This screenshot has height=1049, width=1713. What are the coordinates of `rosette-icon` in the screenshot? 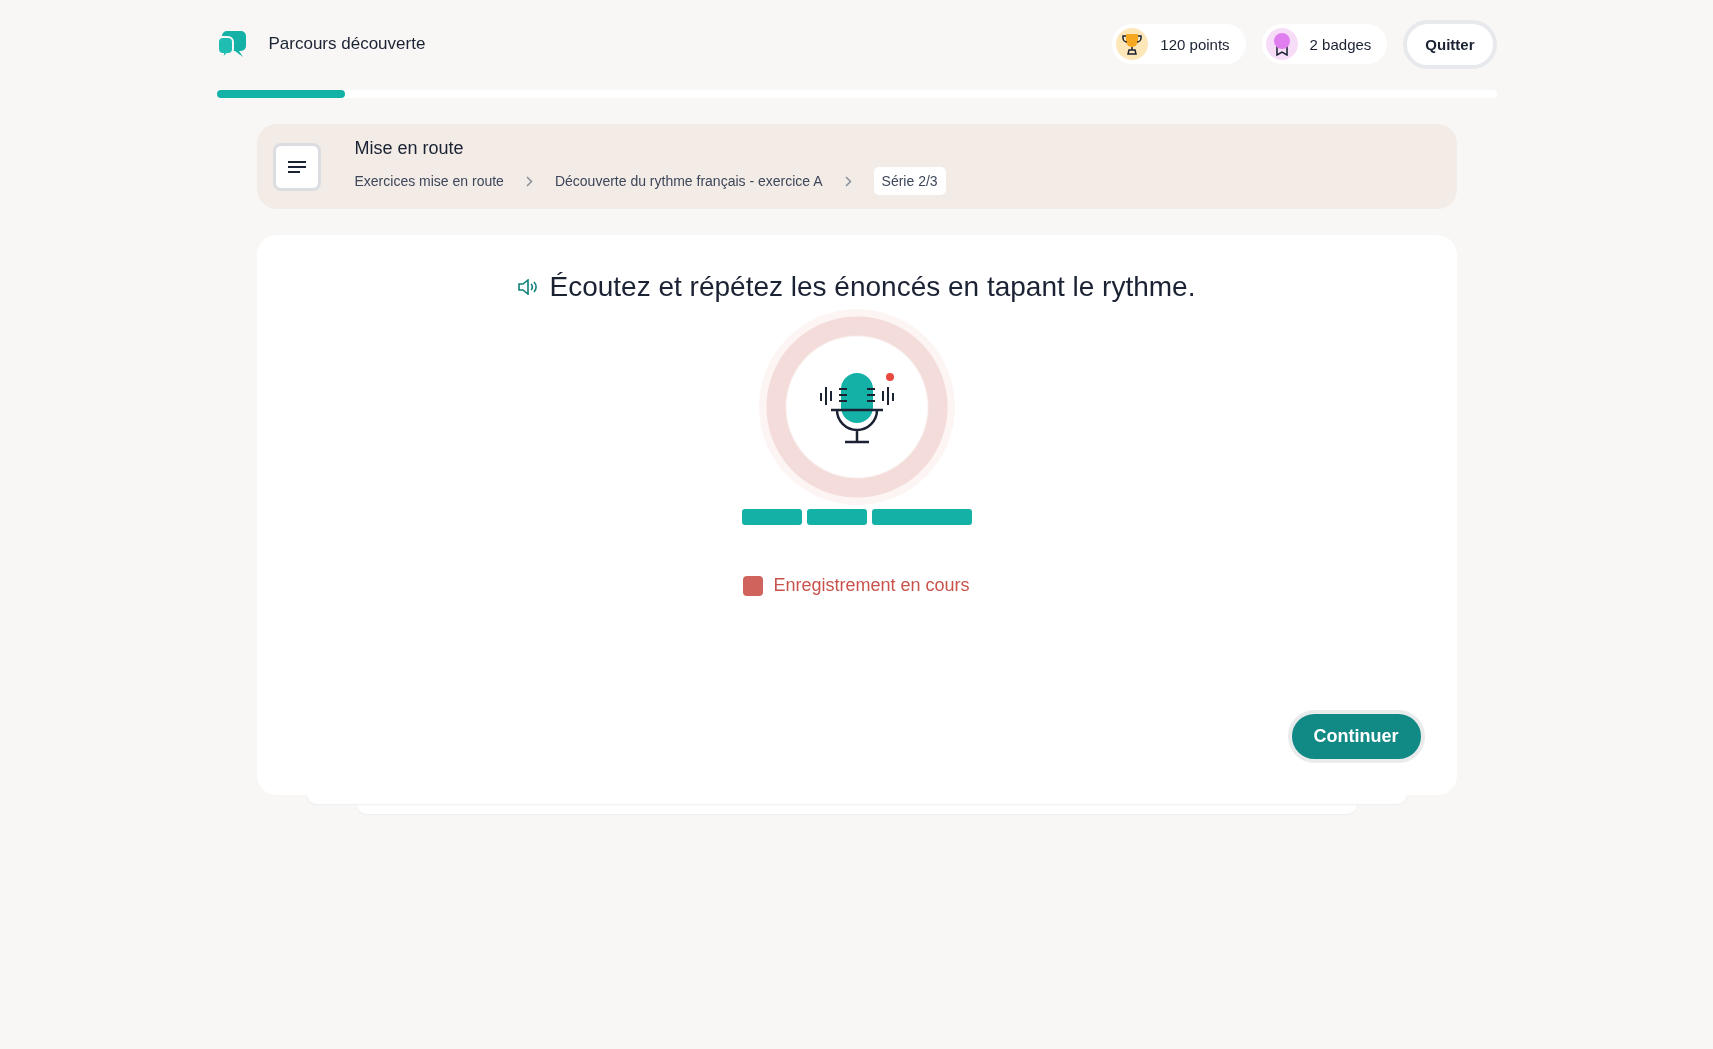 It's located at (1281, 44).